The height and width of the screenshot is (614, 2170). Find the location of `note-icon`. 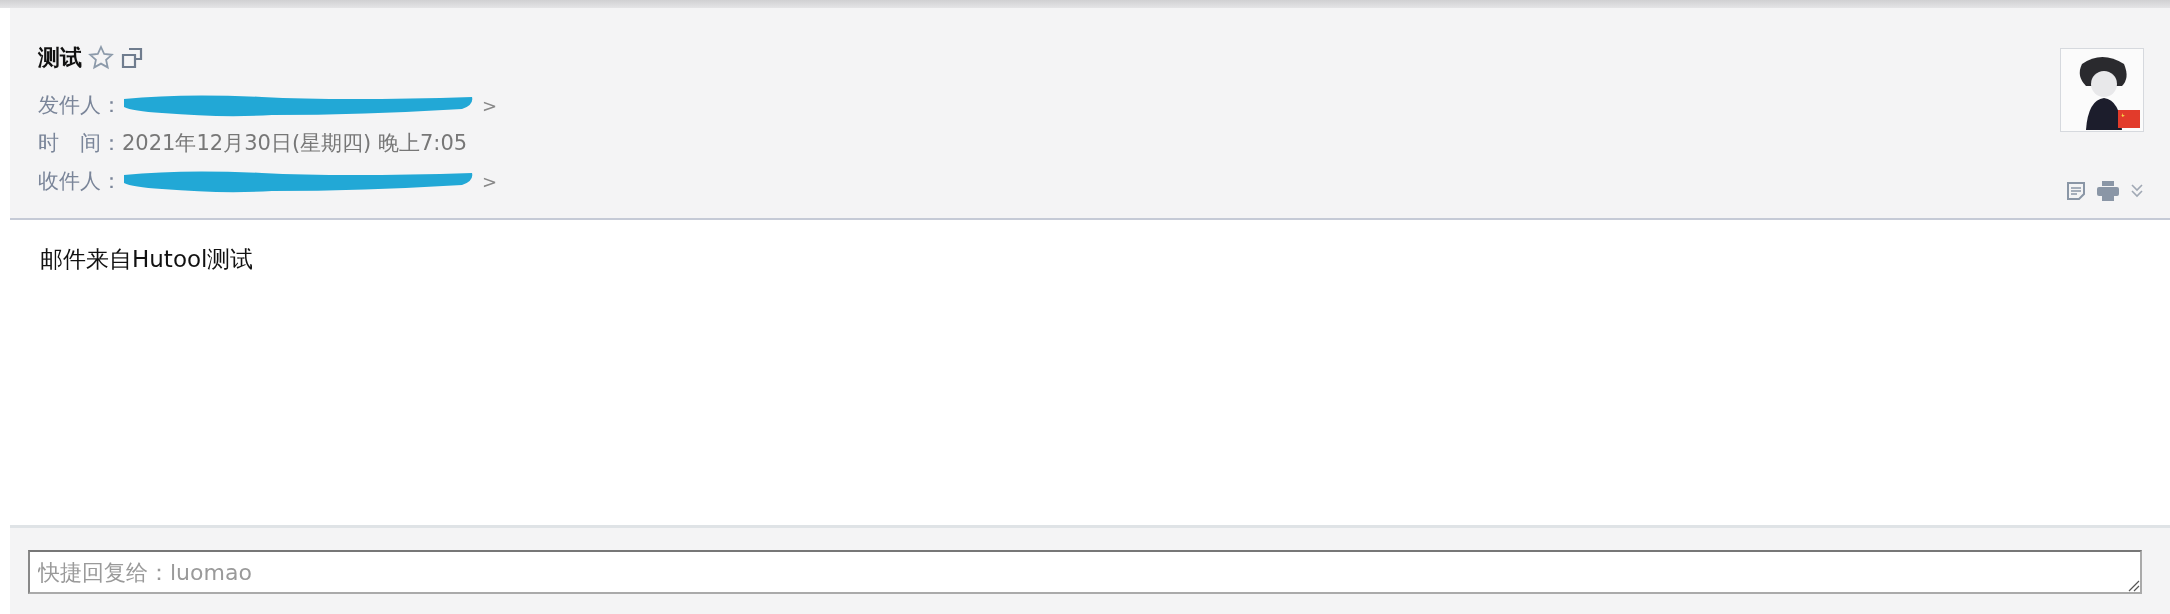

note-icon is located at coordinates (2076, 191).